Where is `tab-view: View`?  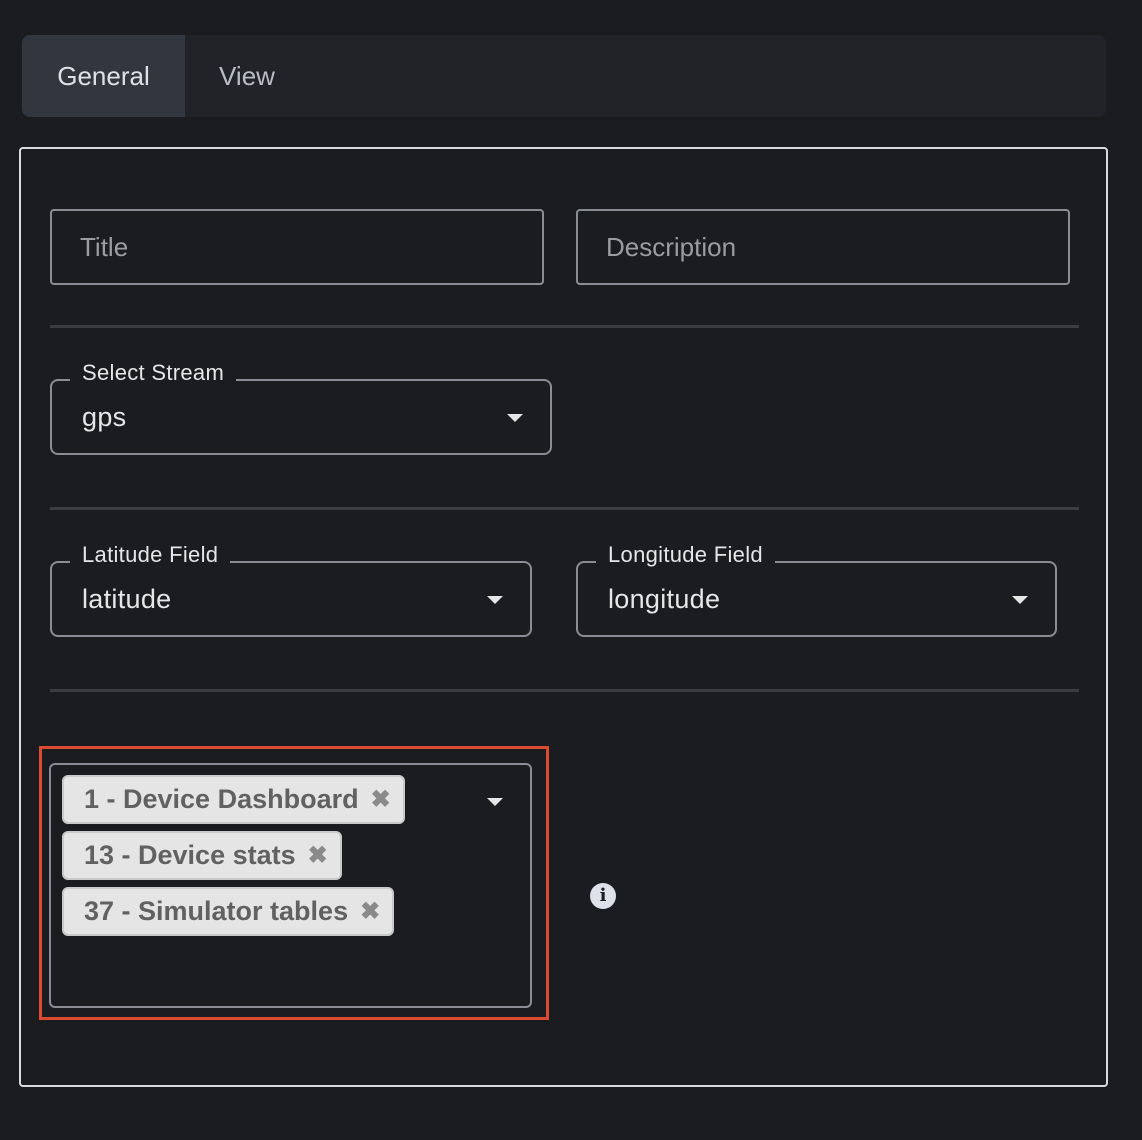 tab-view: View is located at coordinates (247, 76).